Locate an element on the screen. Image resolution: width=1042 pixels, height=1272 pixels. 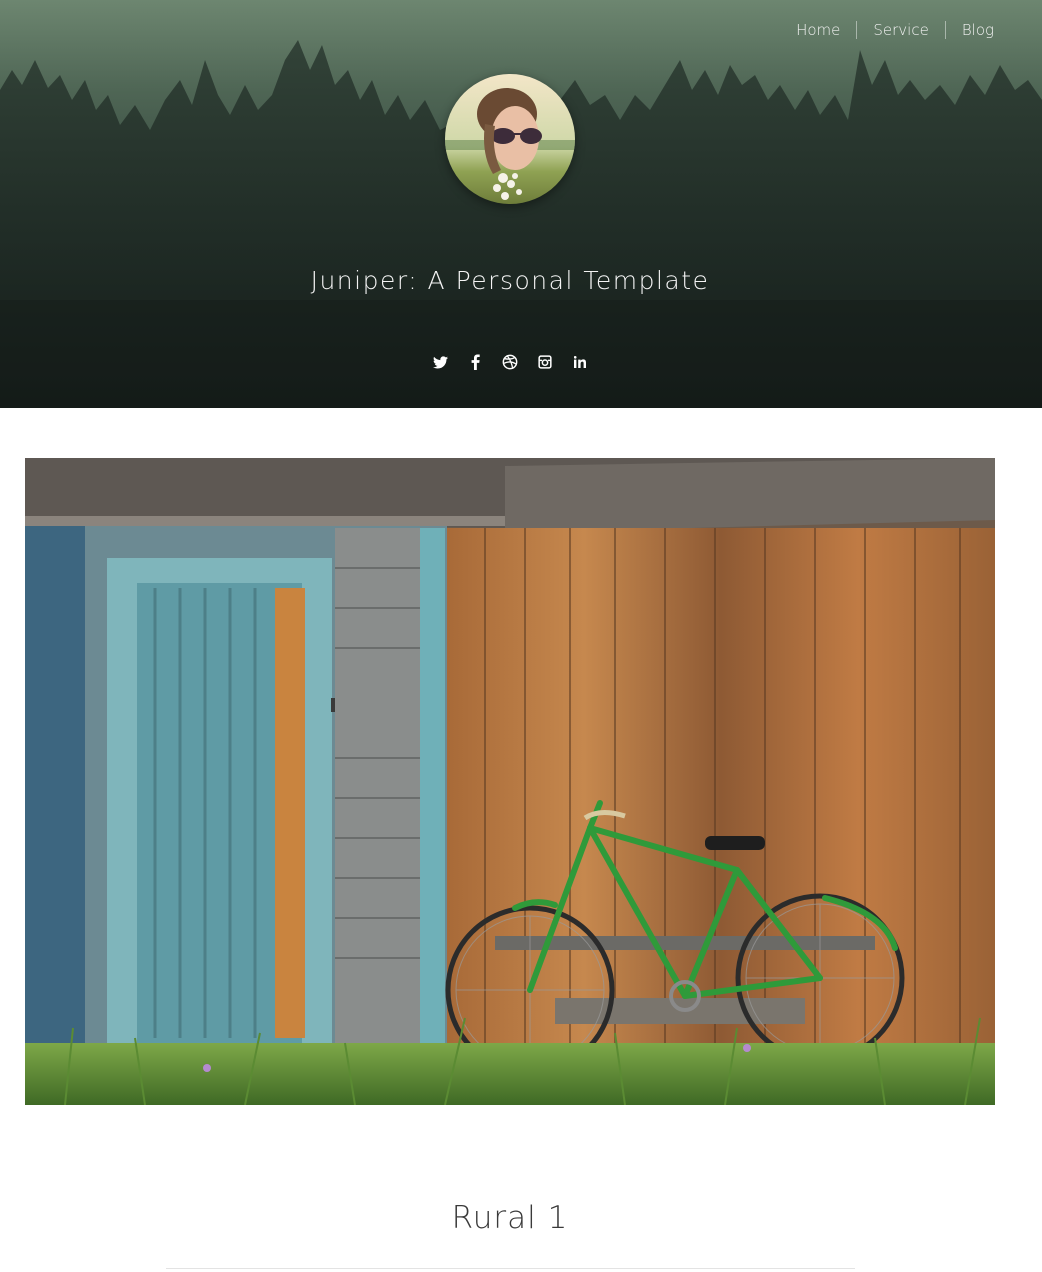
profile-avatar is located at coordinates (510, 139).